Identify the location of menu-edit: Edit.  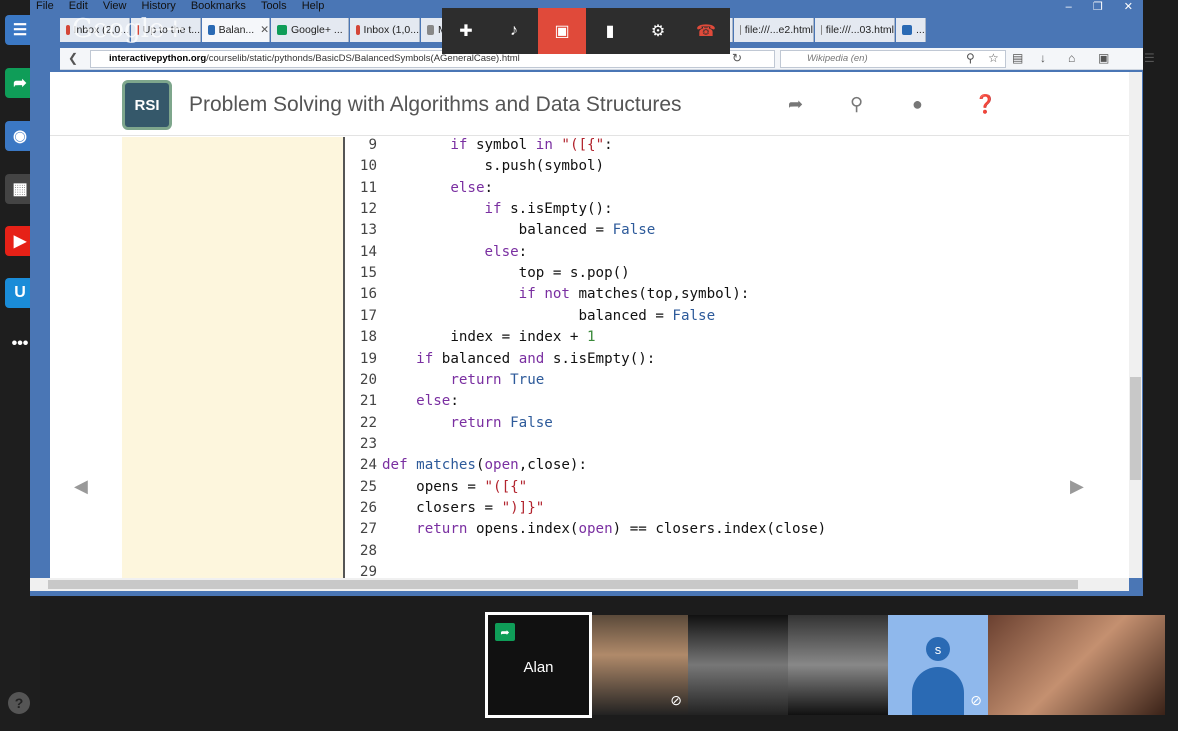
(78, 6).